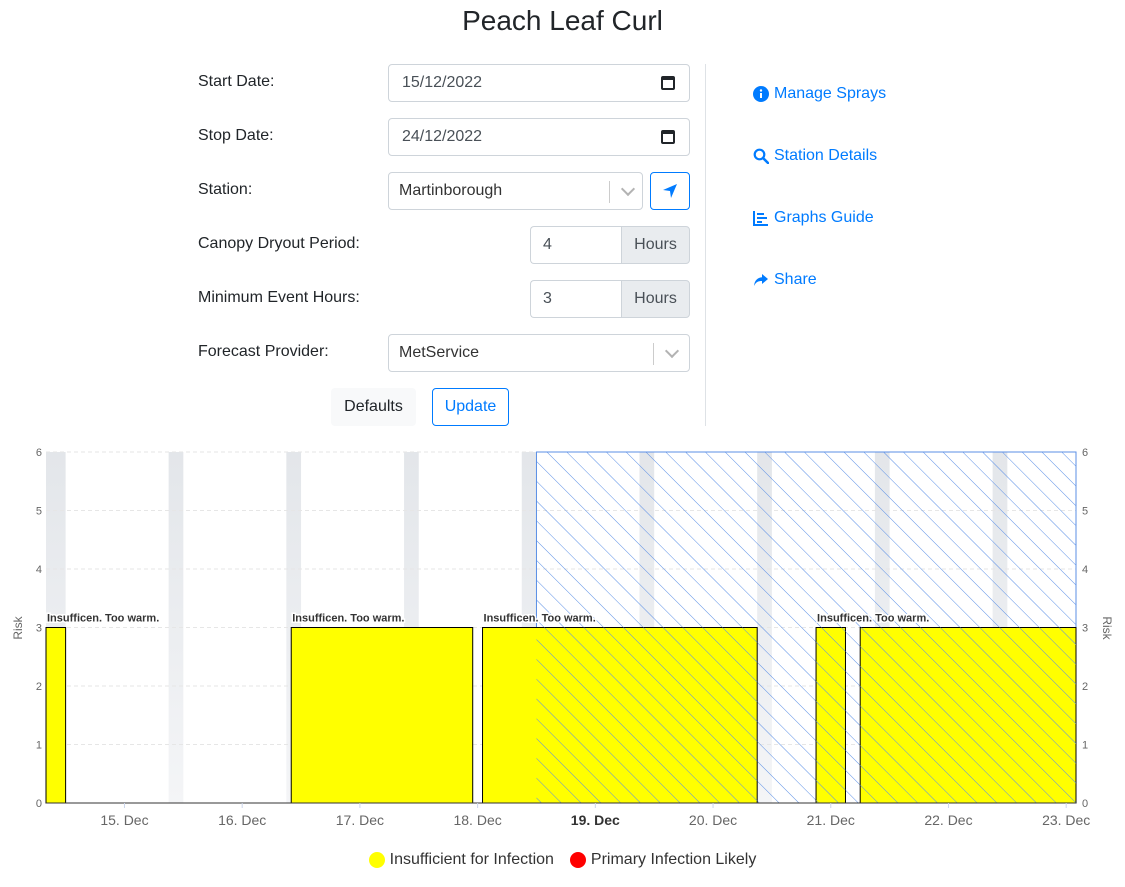  I want to click on canopy-dryout-value: 4, so click(547, 244).